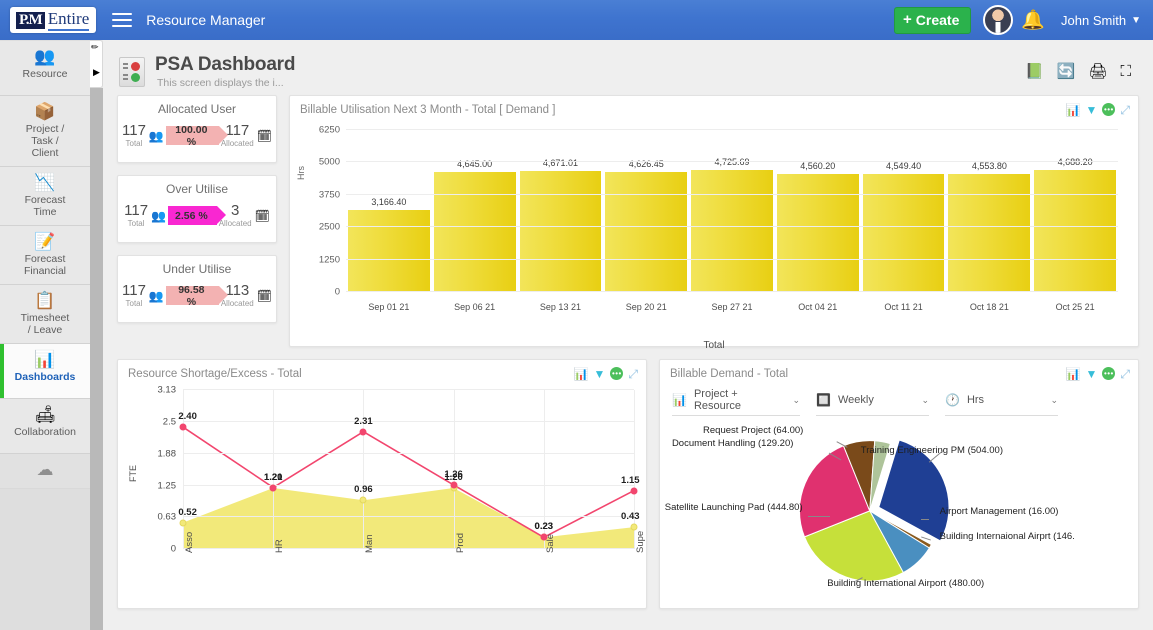 Image resolution: width=1153 pixels, height=630 pixels. Describe the element at coordinates (1097, 71) in the screenshot. I see `print-icon: 🖨` at that location.